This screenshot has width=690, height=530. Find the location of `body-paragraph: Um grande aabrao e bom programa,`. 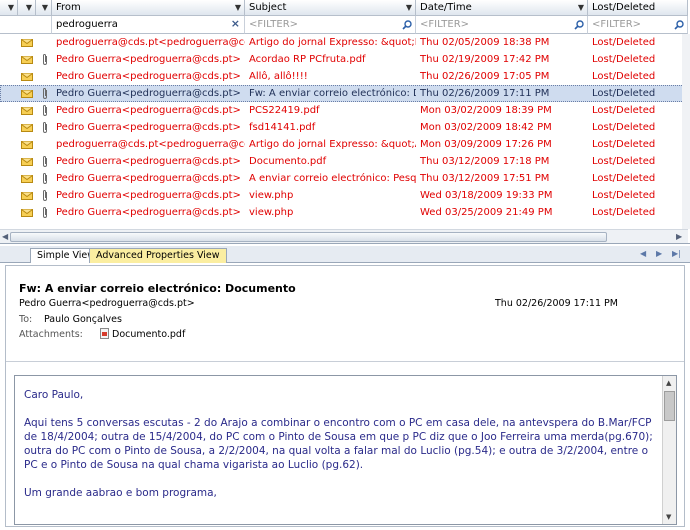

body-paragraph: Um grande aabrao e bom programa, is located at coordinates (120, 493).